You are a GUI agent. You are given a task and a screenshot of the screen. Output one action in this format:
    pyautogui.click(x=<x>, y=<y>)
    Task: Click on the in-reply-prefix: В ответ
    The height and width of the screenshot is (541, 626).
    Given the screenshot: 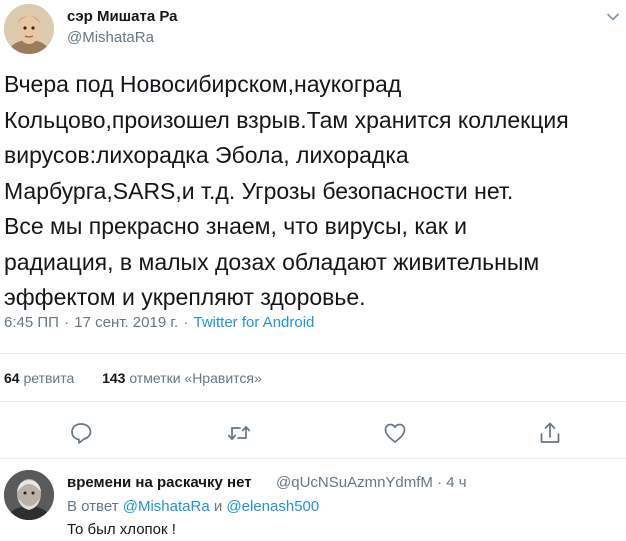 What is the action you would take?
    pyautogui.click(x=93, y=506)
    